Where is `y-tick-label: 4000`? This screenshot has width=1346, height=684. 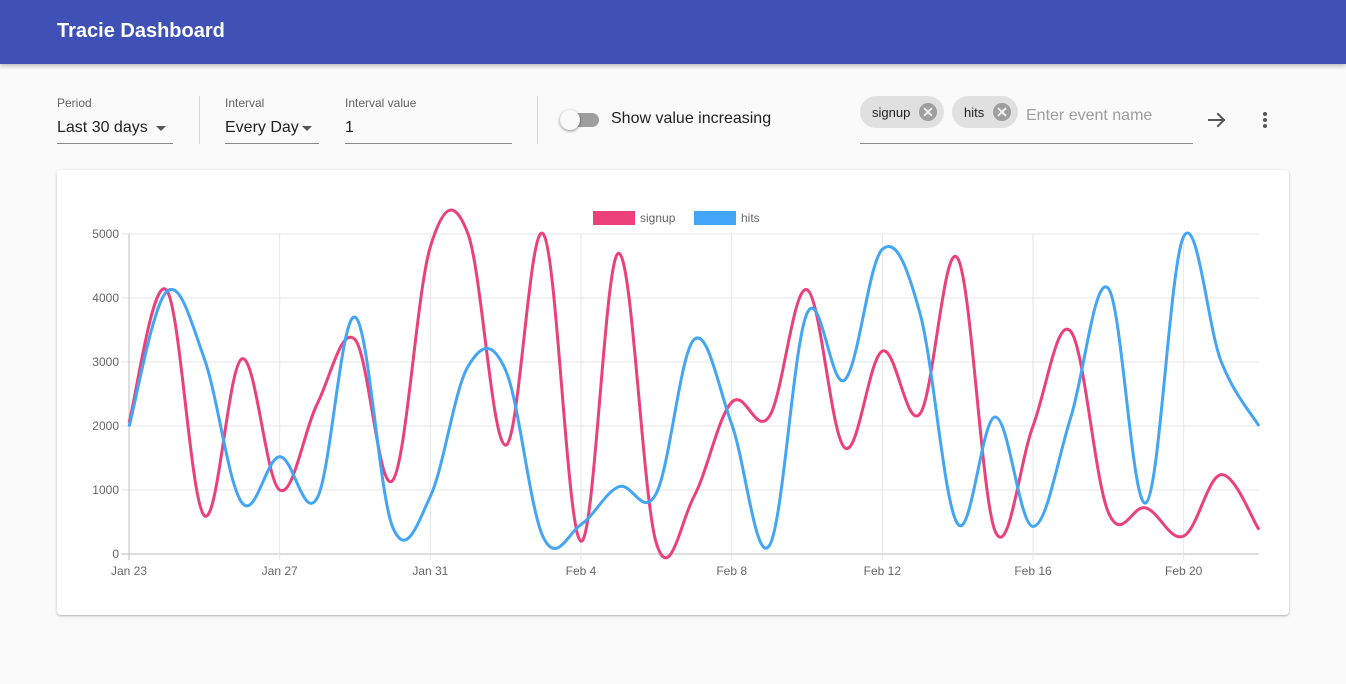
y-tick-label: 4000 is located at coordinates (105, 298).